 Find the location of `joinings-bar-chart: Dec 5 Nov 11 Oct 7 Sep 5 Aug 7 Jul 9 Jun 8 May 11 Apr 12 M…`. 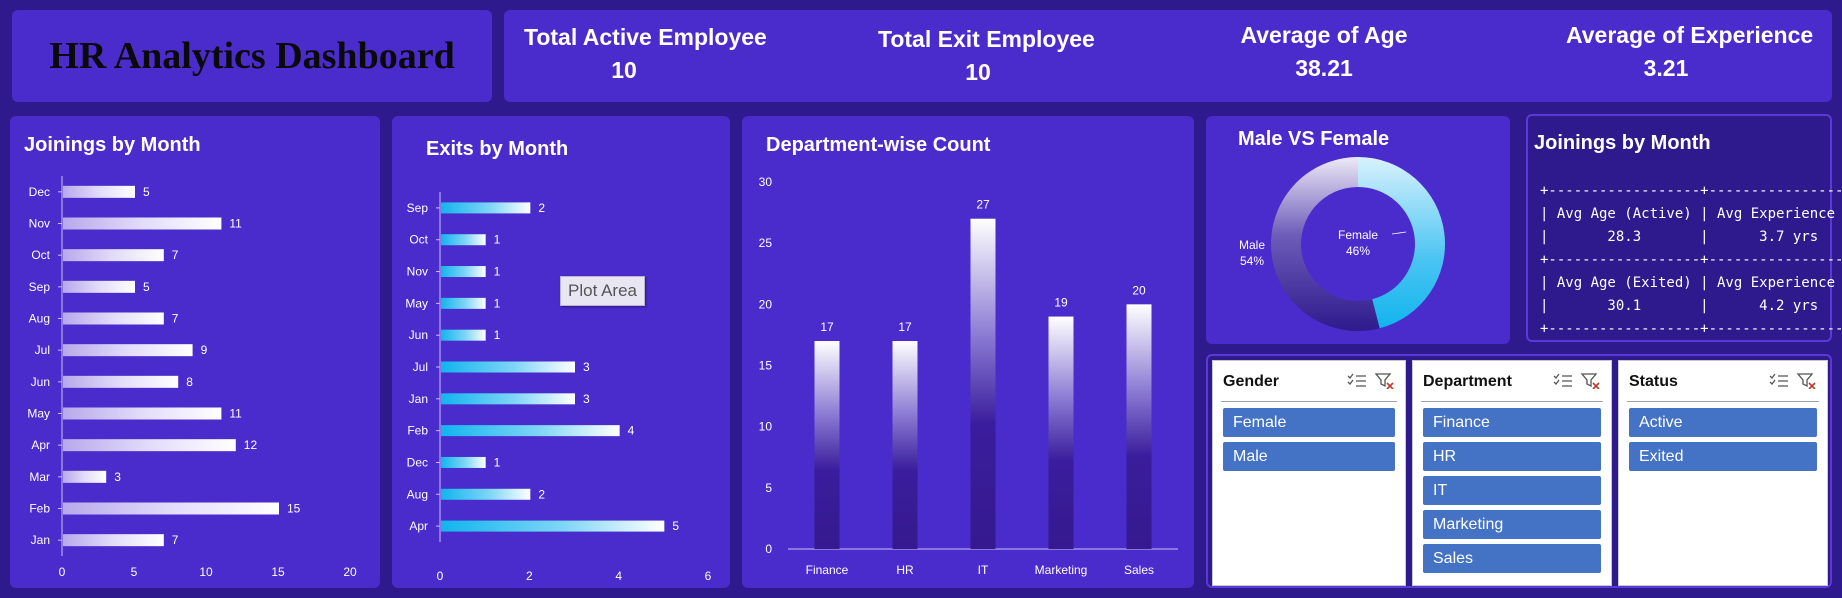

joinings-bar-chart: Dec 5 Nov 11 Oct 7 Sep 5 Aug 7 Jul 9 Jun 8 May 11 Apr 12 M… is located at coordinates (192, 377).